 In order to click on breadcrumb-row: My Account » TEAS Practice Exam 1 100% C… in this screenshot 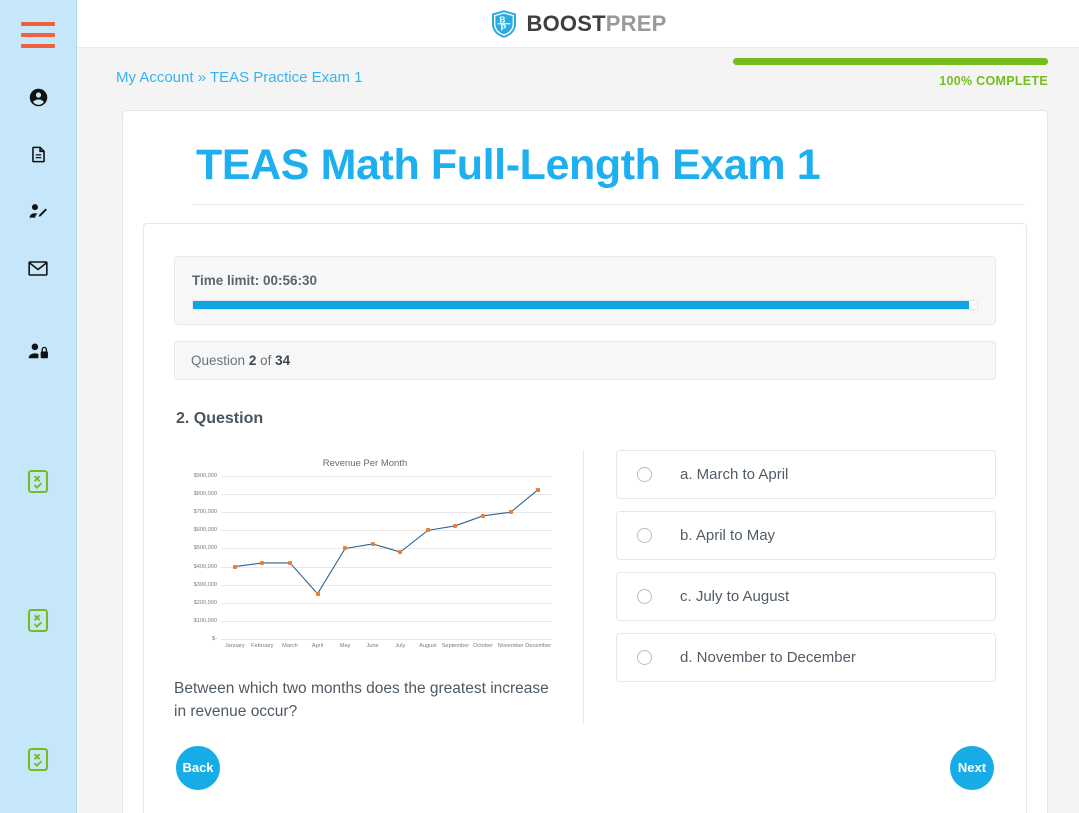, I will do `click(578, 79)`.